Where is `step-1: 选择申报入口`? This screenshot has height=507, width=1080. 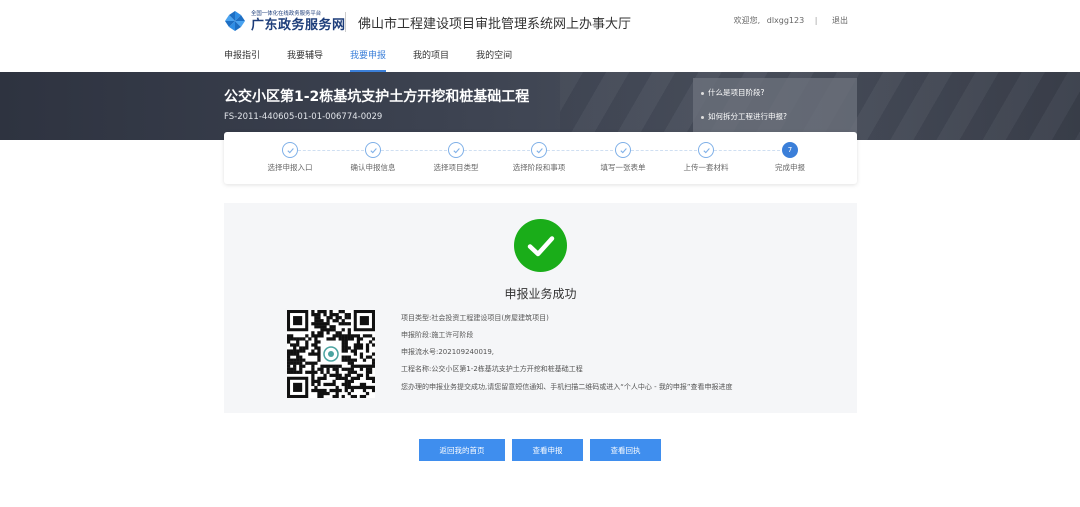 step-1: 选择申报入口 is located at coordinates (290, 157).